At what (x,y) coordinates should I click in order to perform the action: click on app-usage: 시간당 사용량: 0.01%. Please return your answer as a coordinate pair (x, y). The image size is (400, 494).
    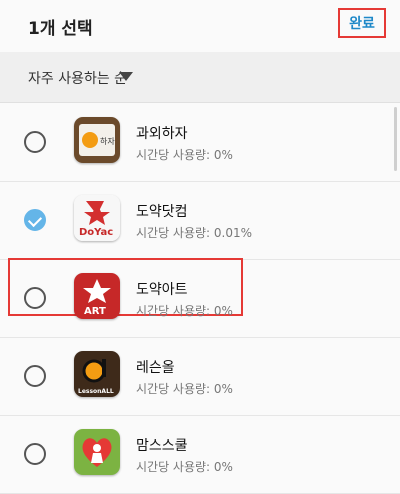
    Looking at the image, I should click on (194, 233).